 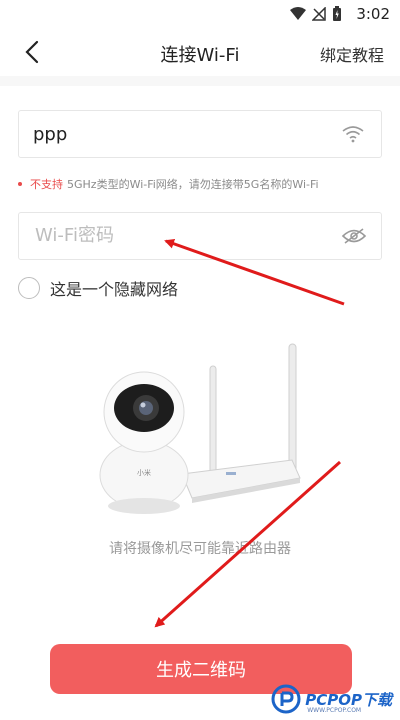 I want to click on wifi-password-input, so click(x=175, y=235).